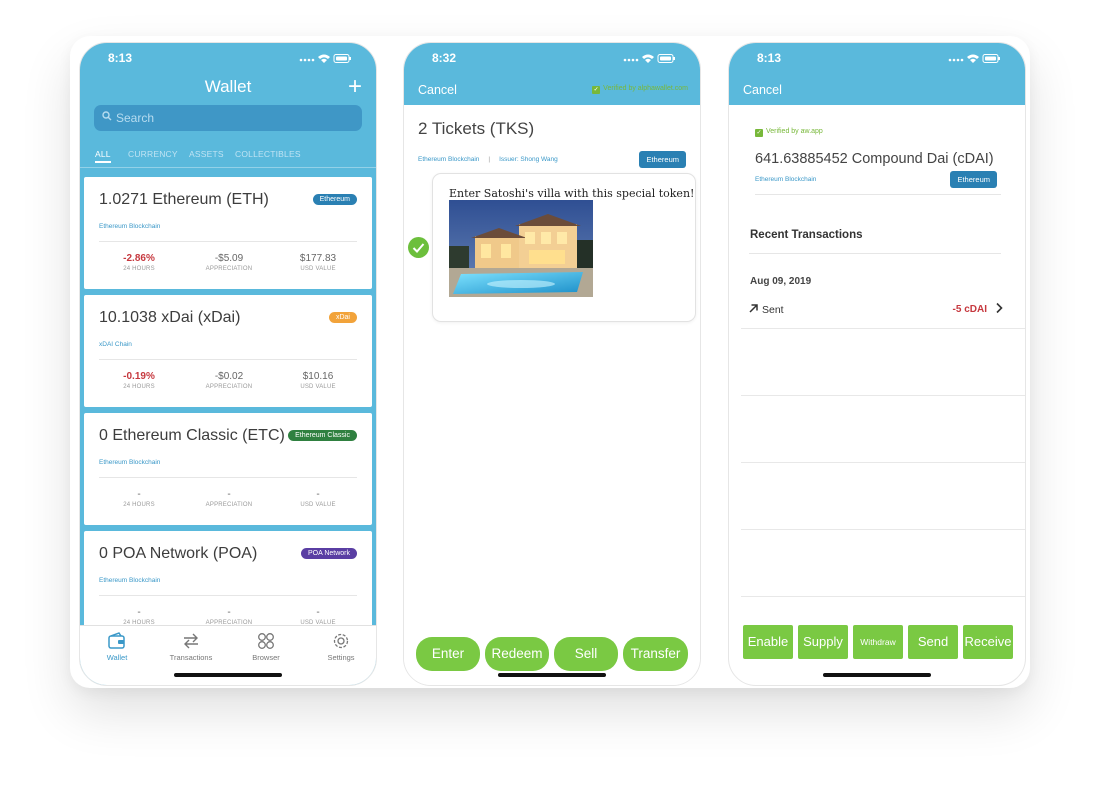  Describe the element at coordinates (103, 156) in the screenshot. I see `tab-all: ALL` at that location.